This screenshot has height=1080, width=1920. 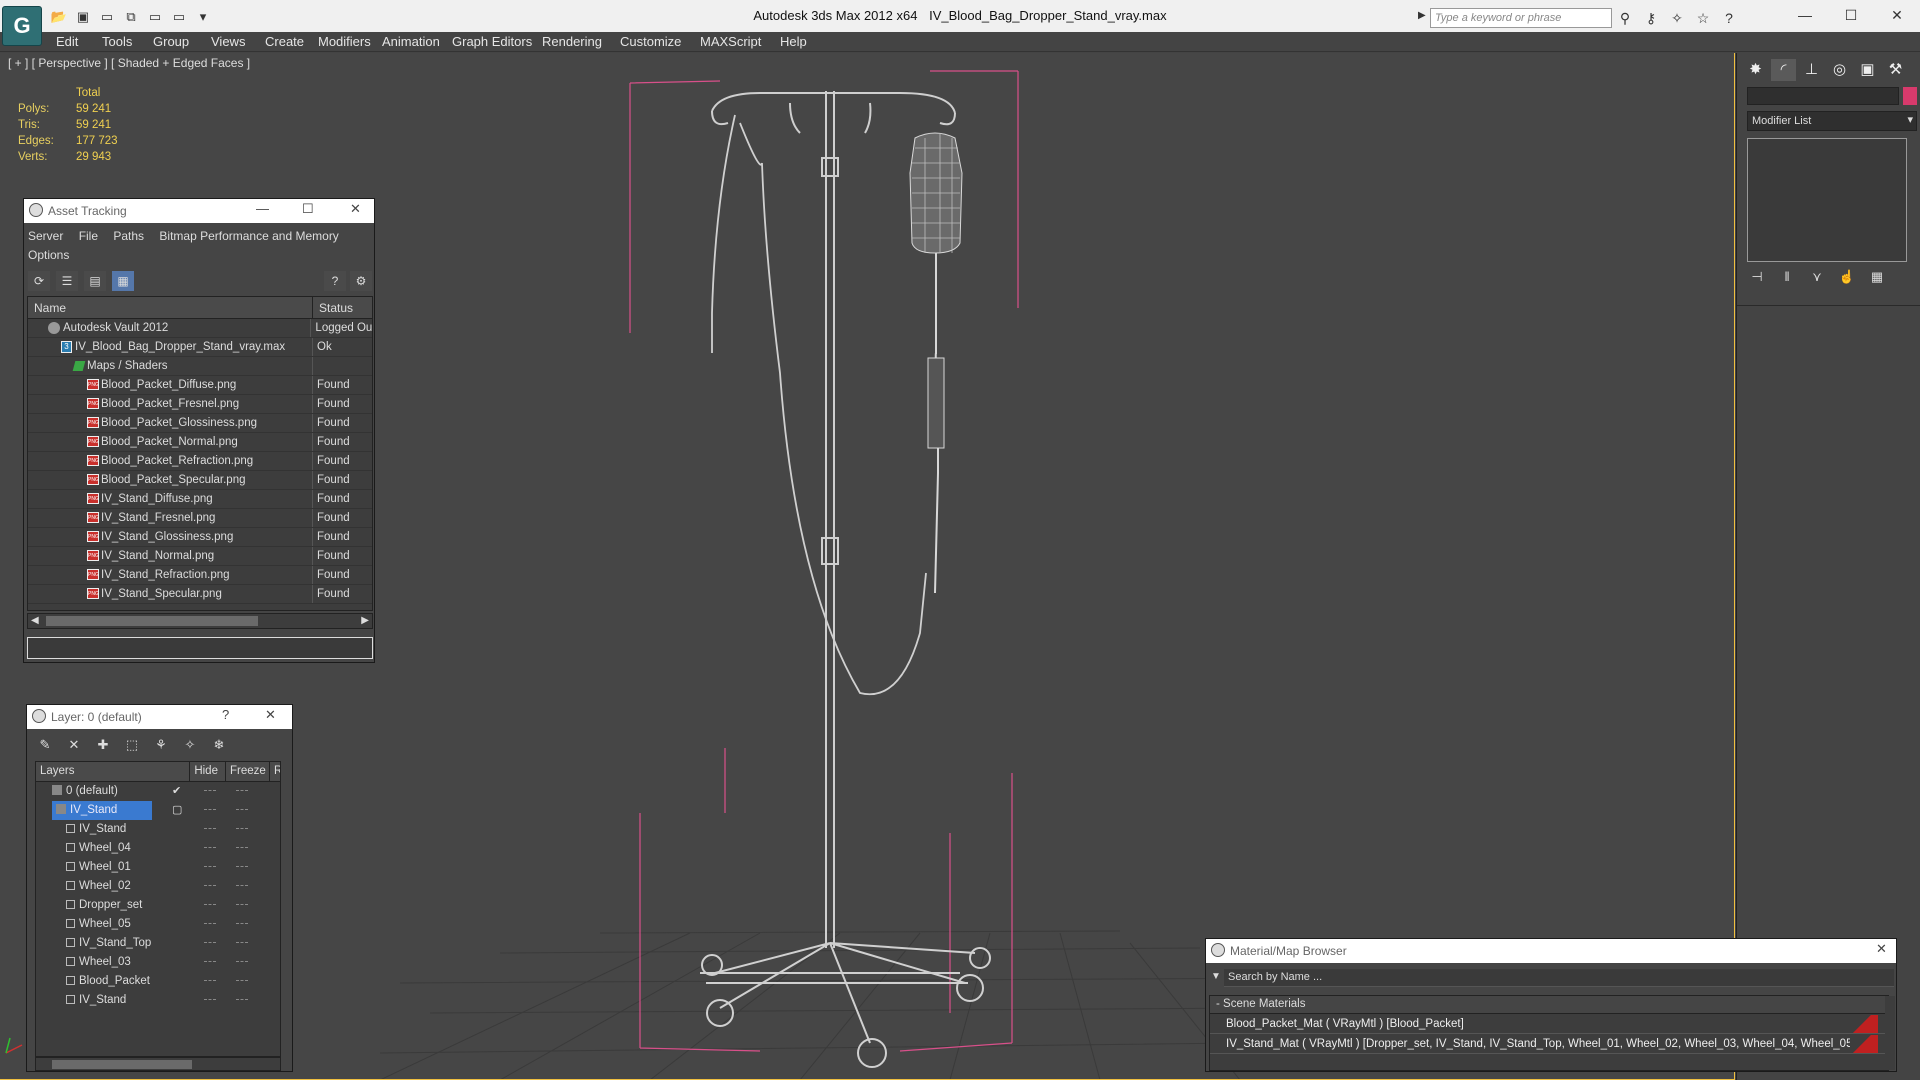 What do you see at coordinates (155, 17) in the screenshot?
I see `project-folder-icon: ▭` at bounding box center [155, 17].